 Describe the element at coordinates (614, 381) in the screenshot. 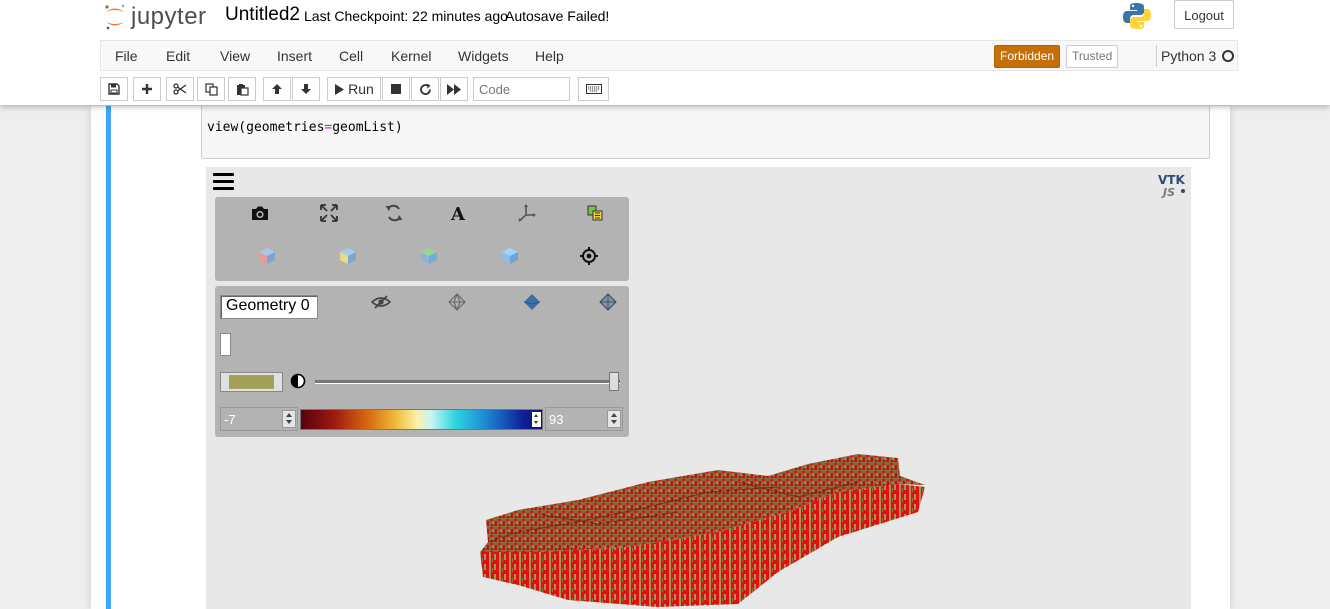

I see `opacity-slider-handle` at that location.